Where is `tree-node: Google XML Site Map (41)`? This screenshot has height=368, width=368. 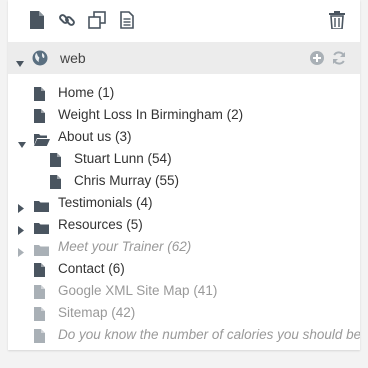 tree-node: Google XML Site Map (41) is located at coordinates (184, 291).